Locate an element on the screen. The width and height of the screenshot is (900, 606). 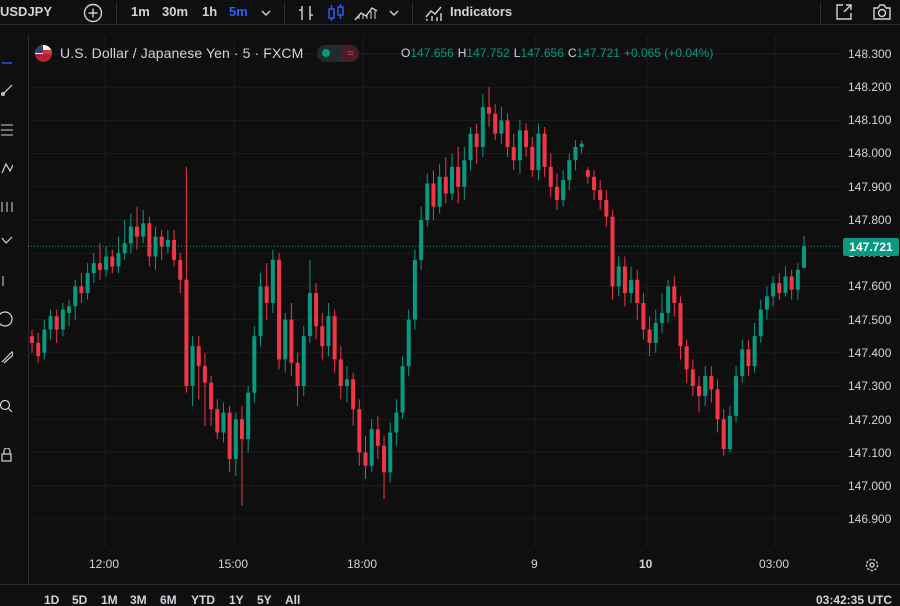
camera-icon is located at coordinates (882, 12).